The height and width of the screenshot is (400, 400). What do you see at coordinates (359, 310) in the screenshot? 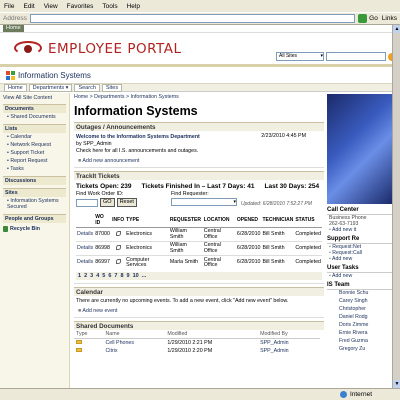
I see `team-member: Christopher` at bounding box center [359, 310].